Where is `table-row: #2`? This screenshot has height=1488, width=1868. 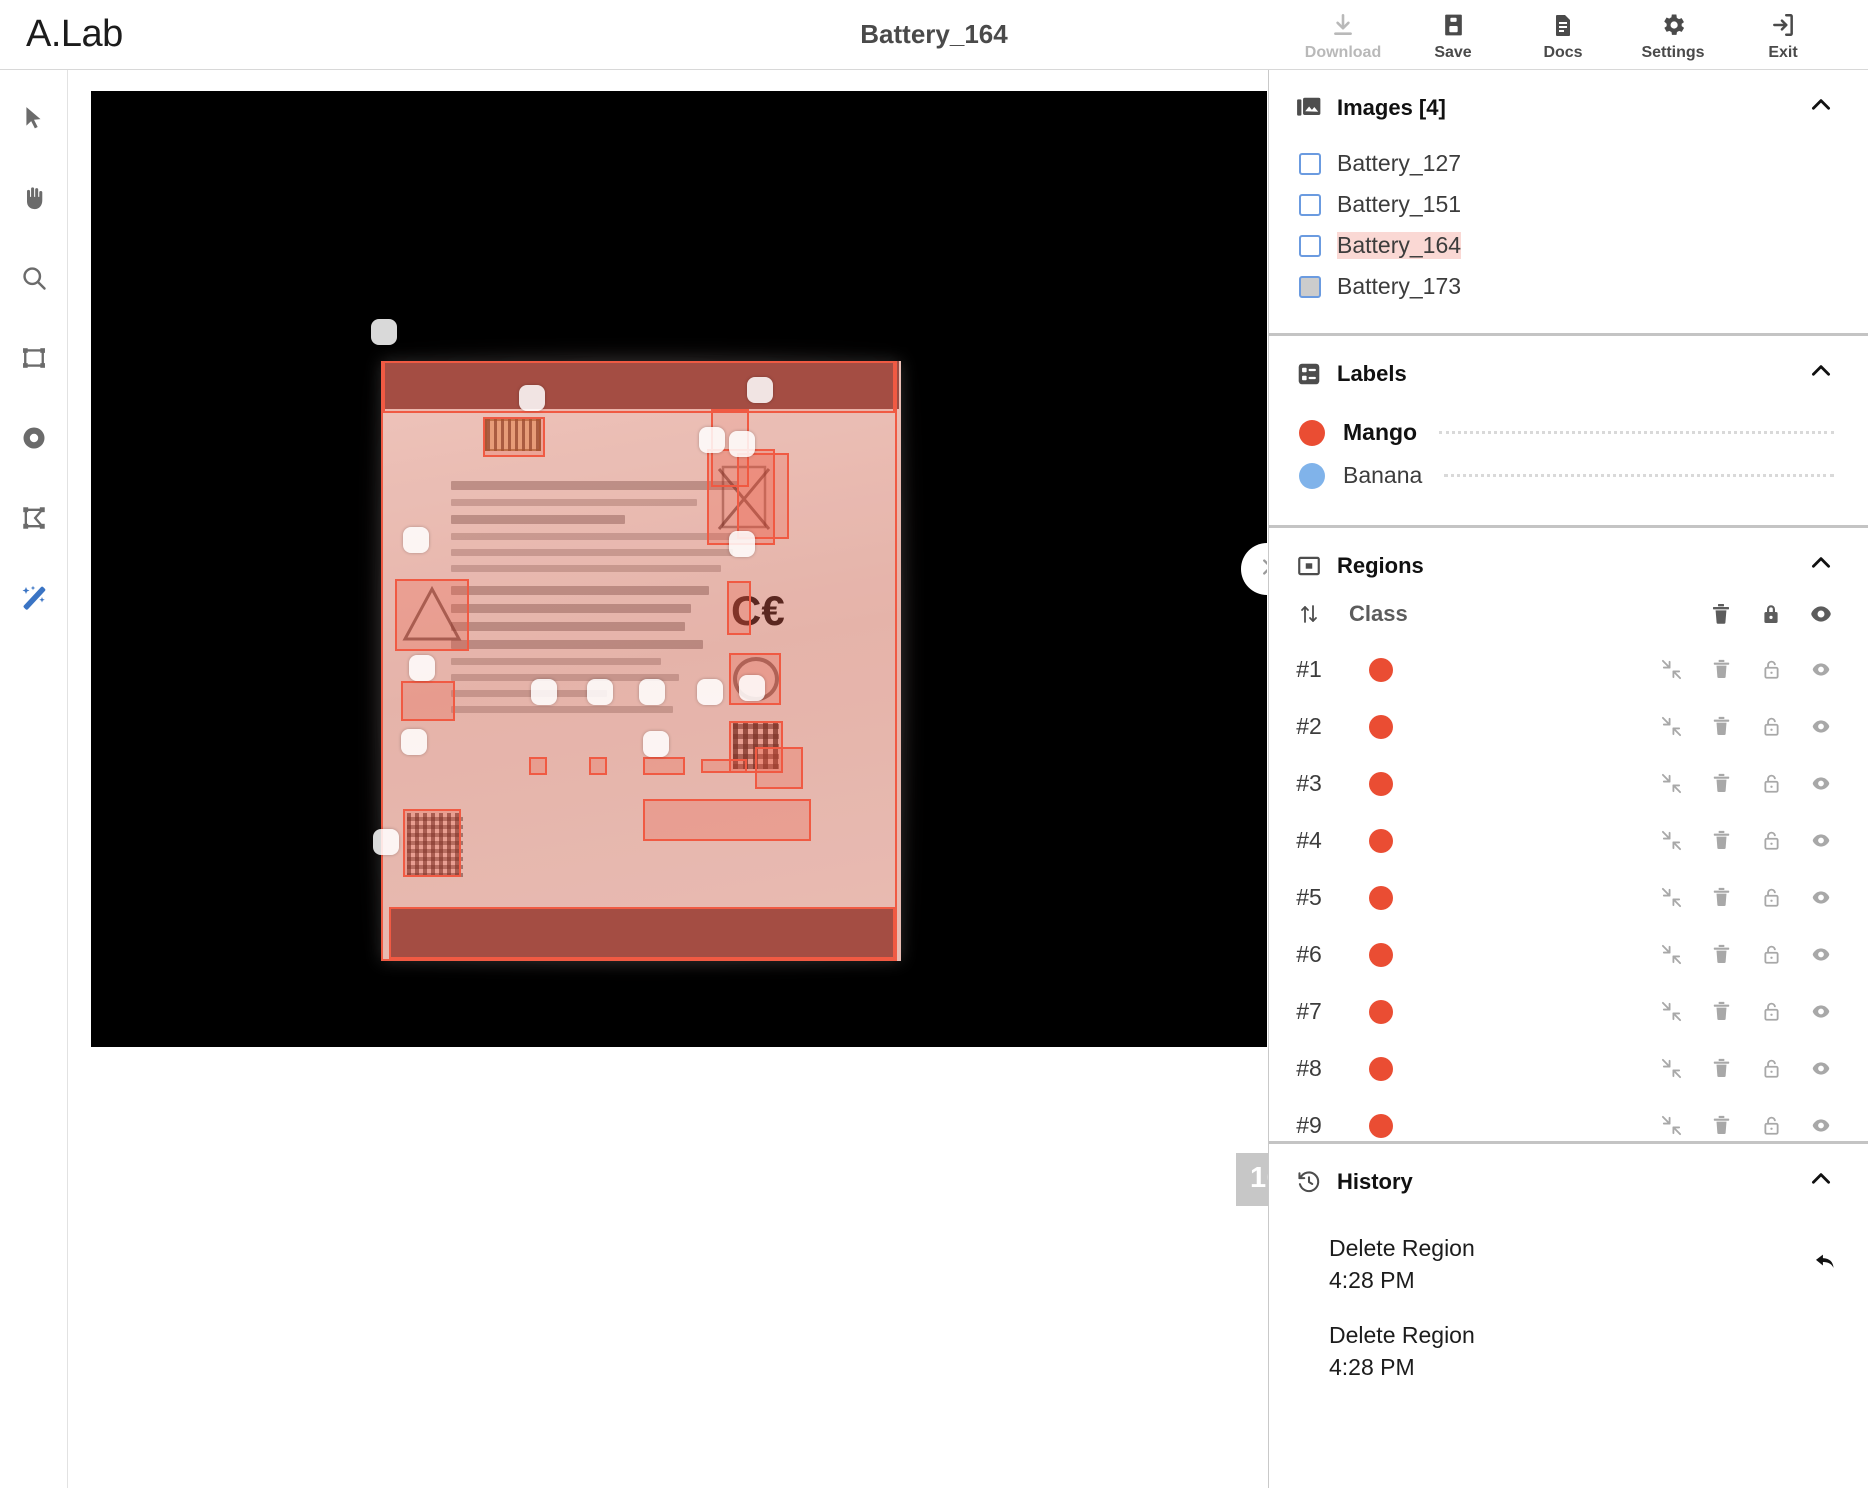 table-row: #2 is located at coordinates (1568, 726).